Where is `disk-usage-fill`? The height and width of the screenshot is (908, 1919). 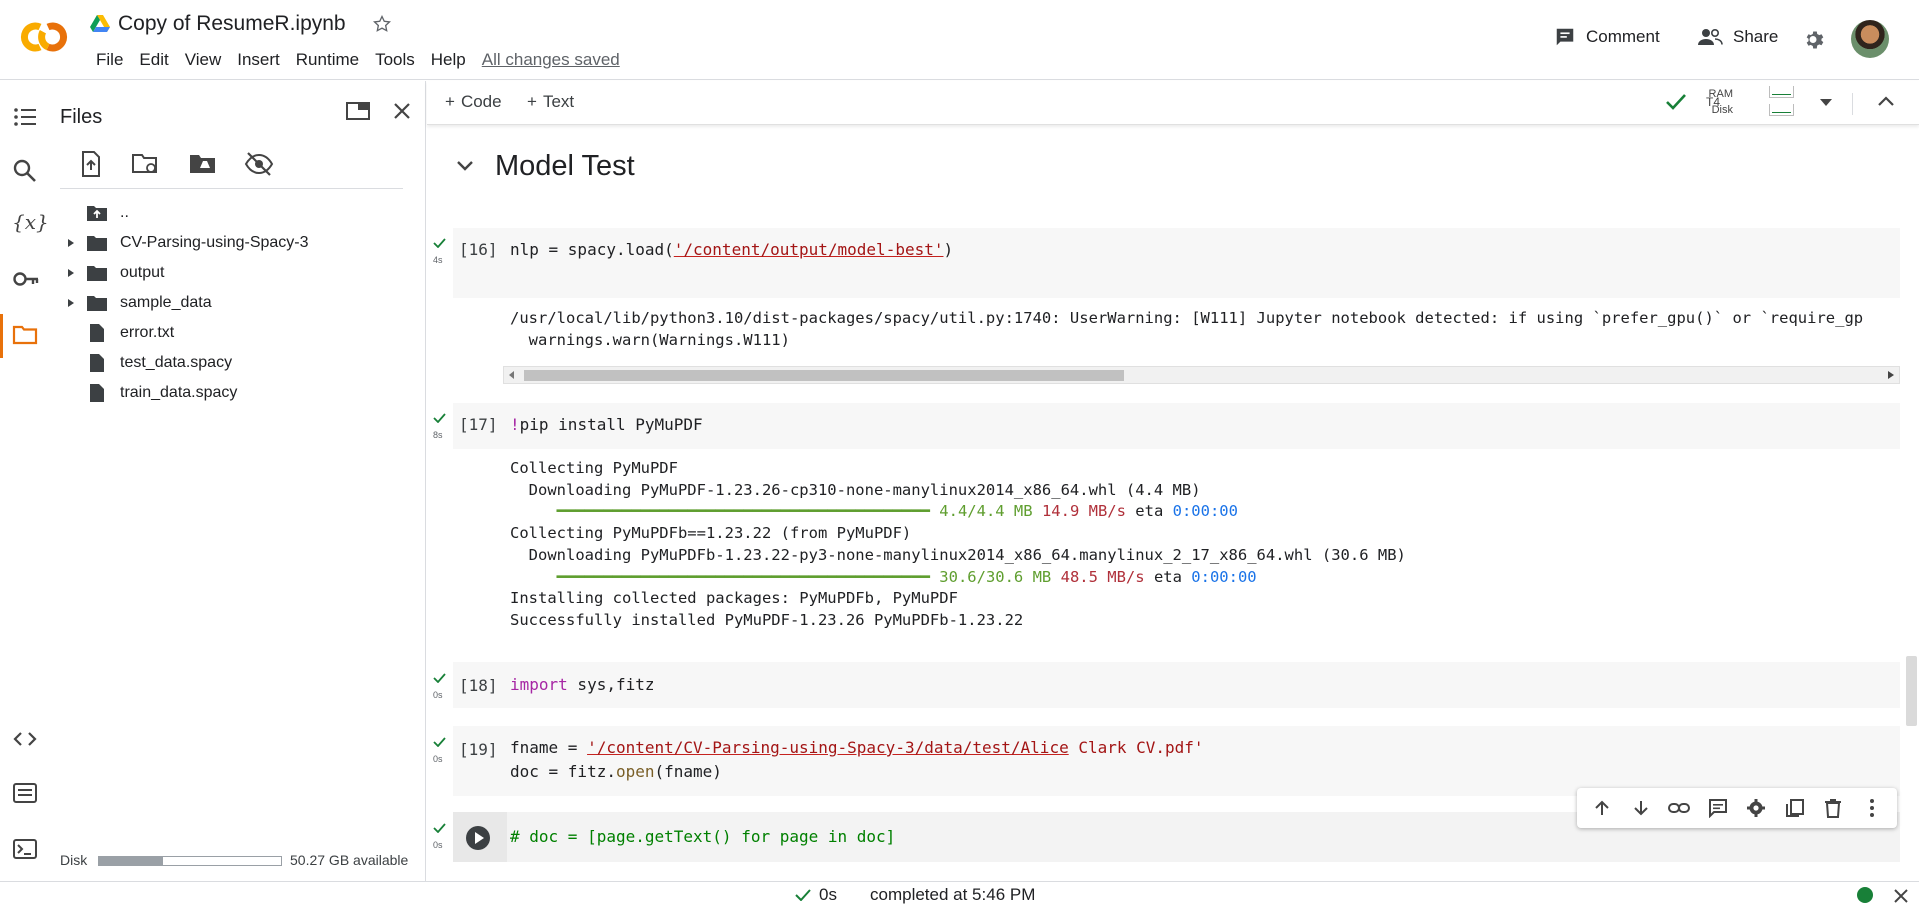 disk-usage-fill is located at coordinates (131, 861).